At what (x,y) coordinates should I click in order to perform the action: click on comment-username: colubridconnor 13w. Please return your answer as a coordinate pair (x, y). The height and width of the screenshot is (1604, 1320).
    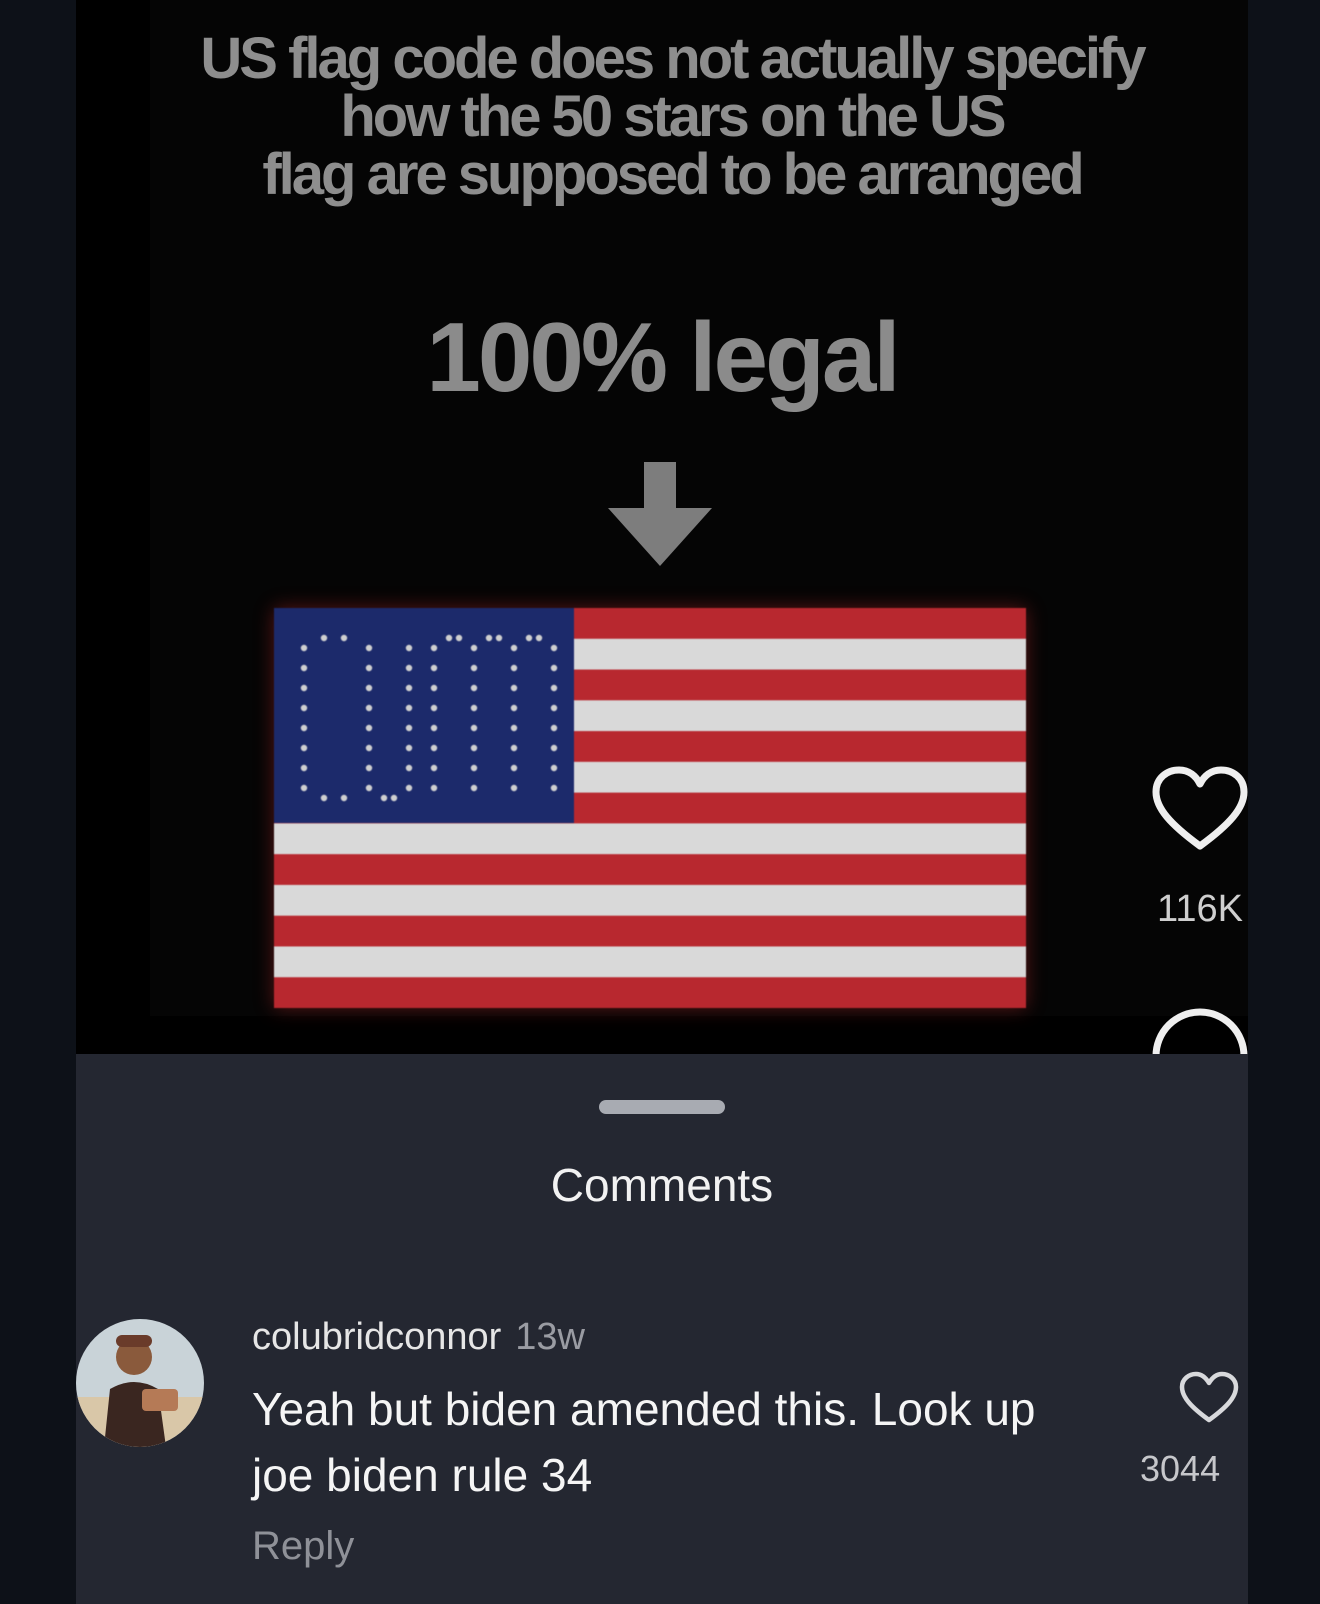
    Looking at the image, I should click on (418, 1337).